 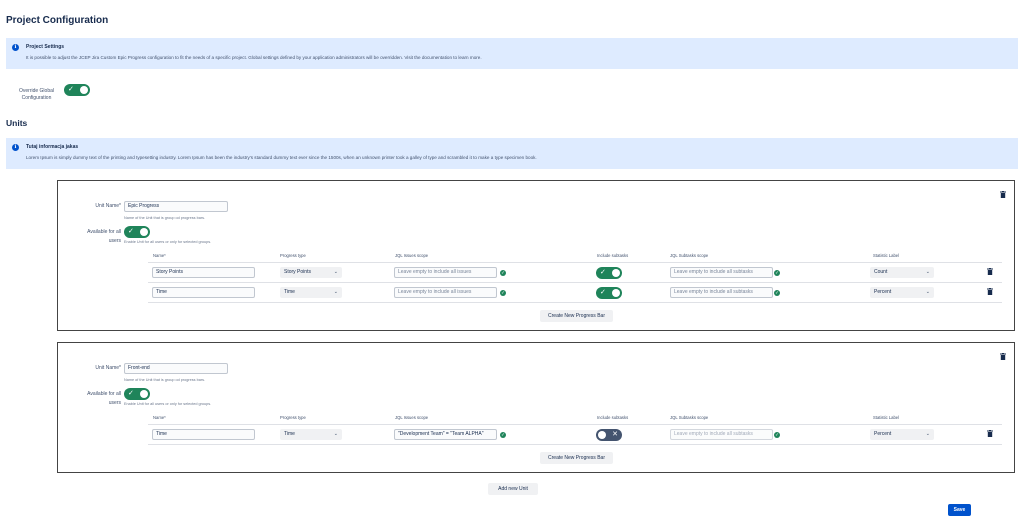 I want to click on progress-type-select: Story Points ⌄, so click(x=311, y=272).